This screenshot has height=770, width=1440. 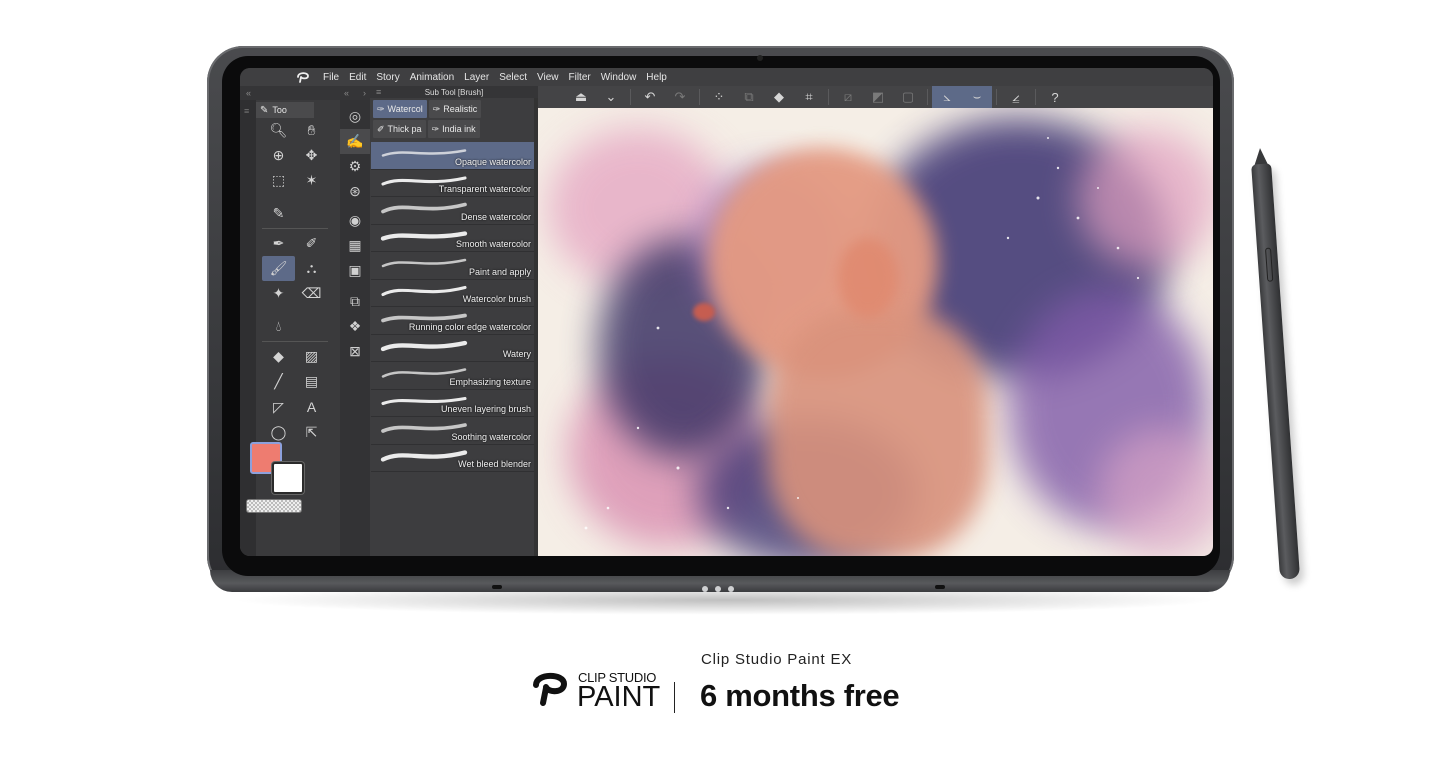 I want to click on brush-item: Transparent watercolor, so click(x=454, y=183).